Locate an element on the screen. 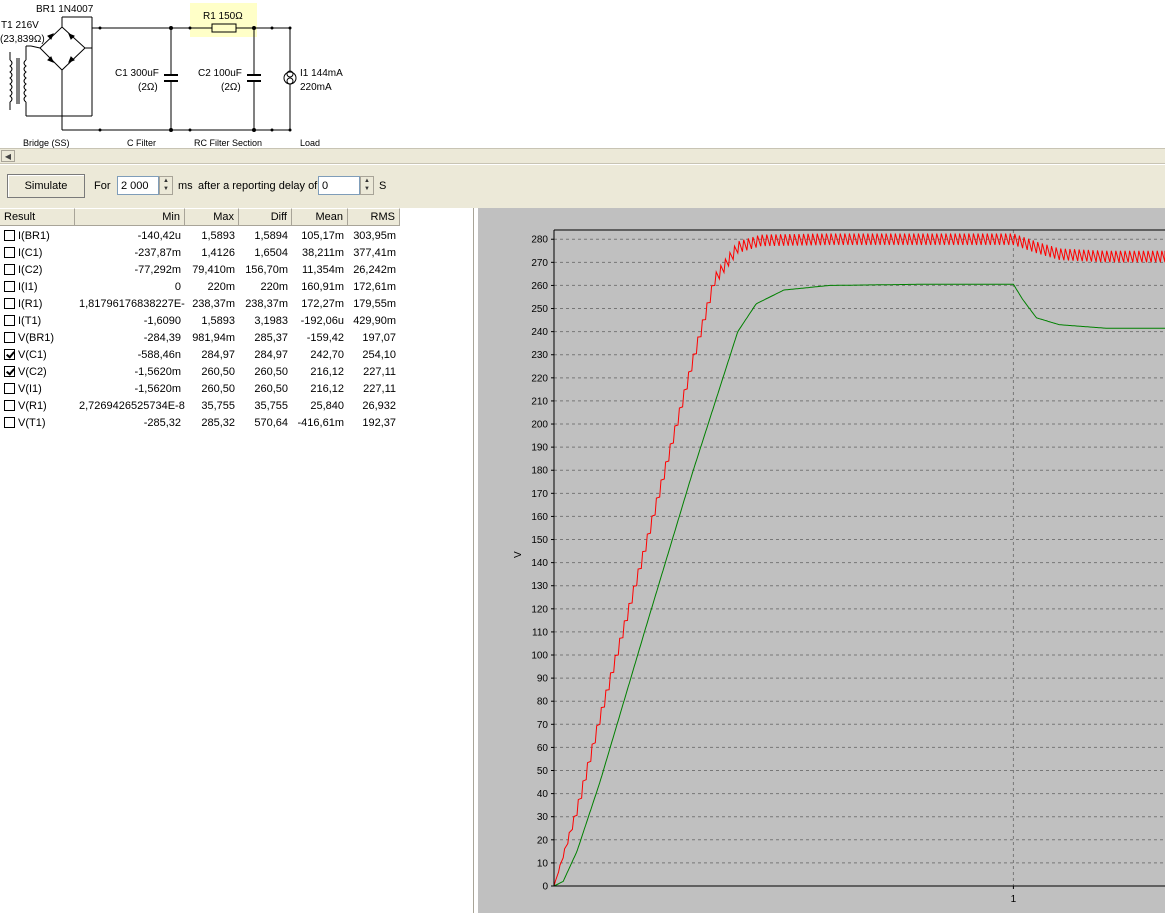 The image size is (1165, 916). section-cfilter-label: C Filter is located at coordinates (141, 143).